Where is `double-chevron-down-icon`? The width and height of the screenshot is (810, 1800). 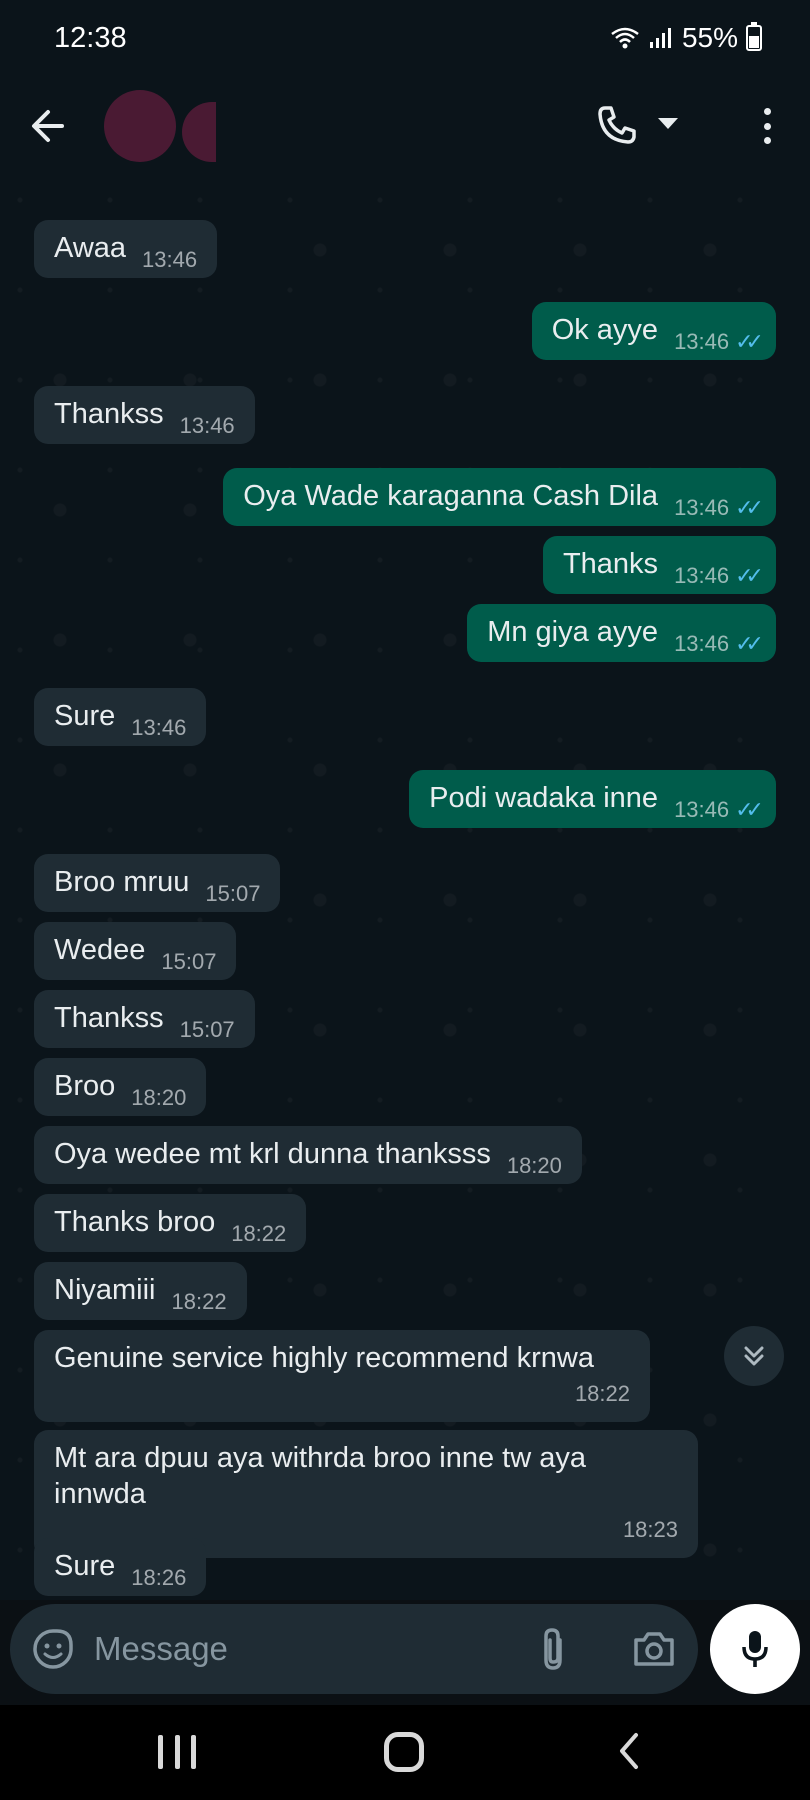 double-chevron-down-icon is located at coordinates (754, 1356).